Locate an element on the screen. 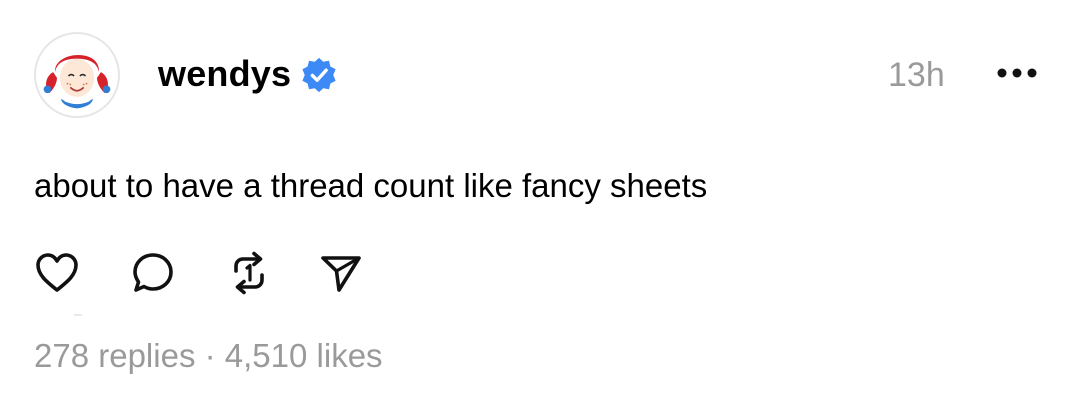 The width and height of the screenshot is (1080, 417). likes-count: 4,510 likes is located at coordinates (304, 355).